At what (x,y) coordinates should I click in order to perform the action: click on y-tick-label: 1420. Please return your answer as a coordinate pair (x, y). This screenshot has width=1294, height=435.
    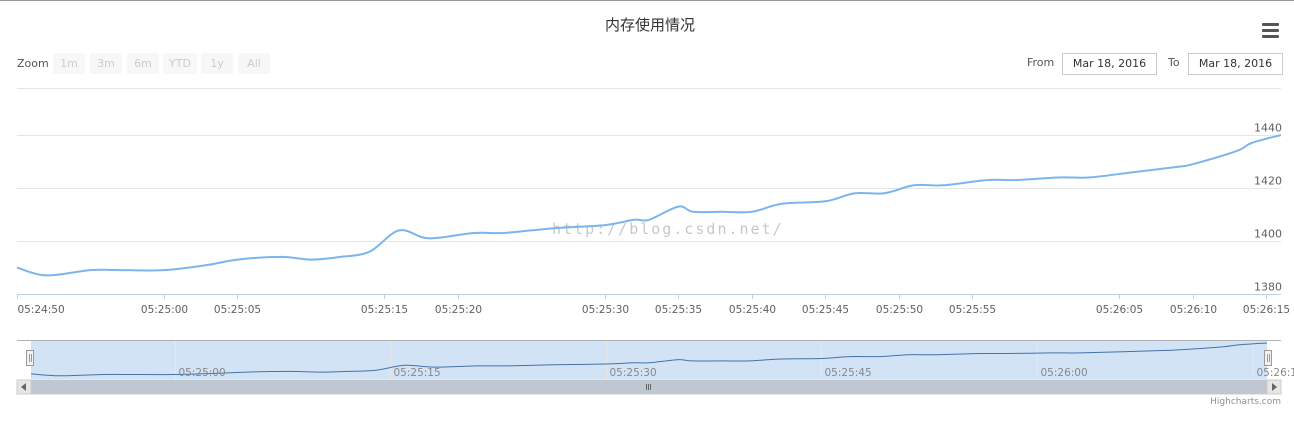
    Looking at the image, I should click on (1268, 181).